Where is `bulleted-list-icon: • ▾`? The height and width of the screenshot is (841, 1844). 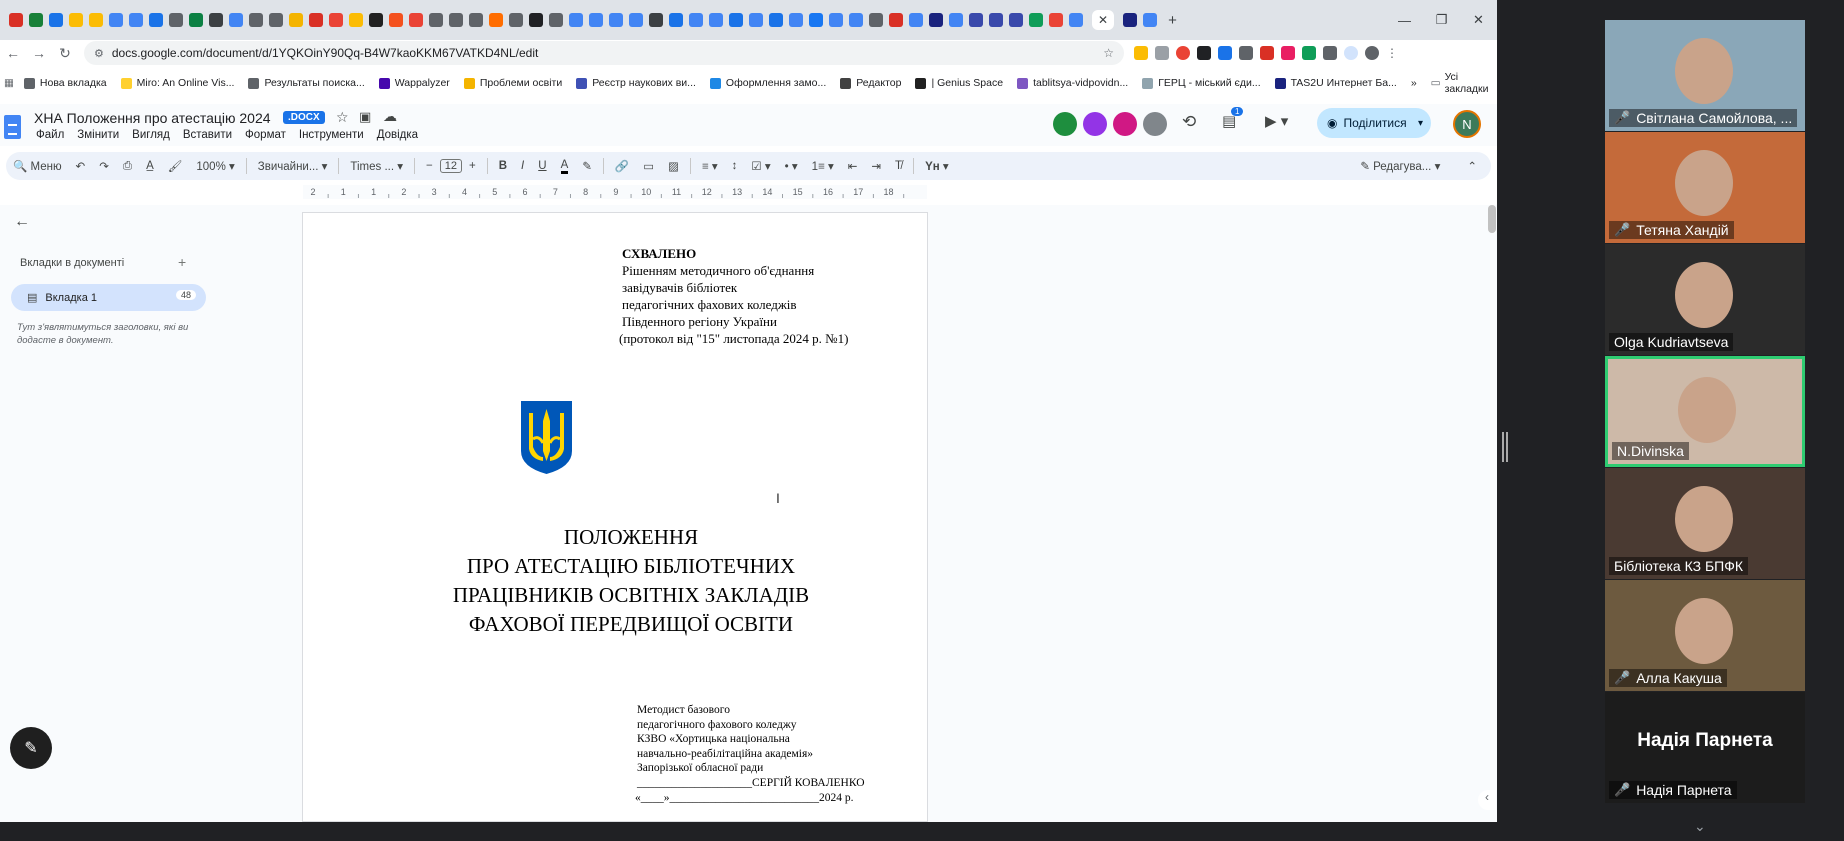
bulleted-list-icon: • ▾ is located at coordinates (791, 166).